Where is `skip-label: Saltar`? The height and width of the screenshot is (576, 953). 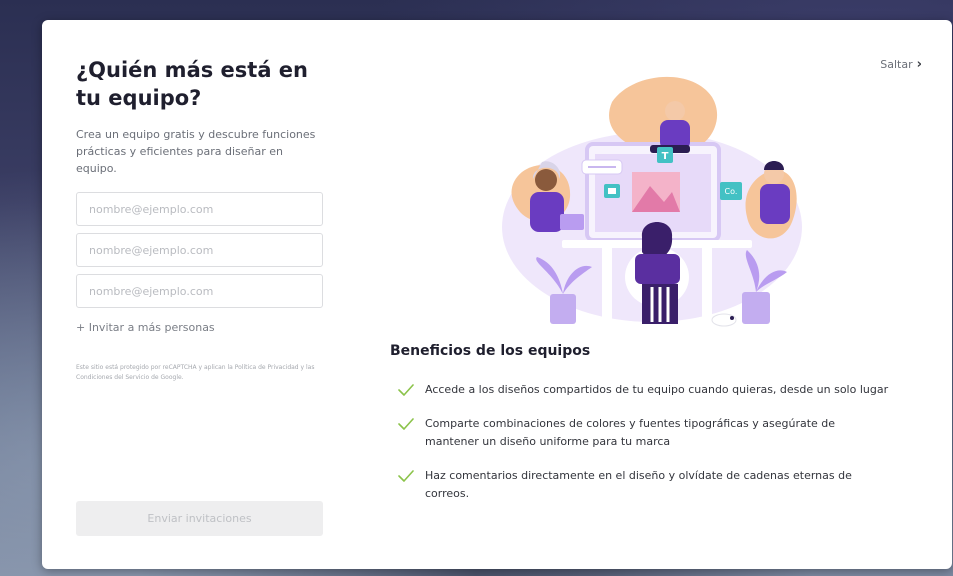 skip-label: Saltar is located at coordinates (896, 64).